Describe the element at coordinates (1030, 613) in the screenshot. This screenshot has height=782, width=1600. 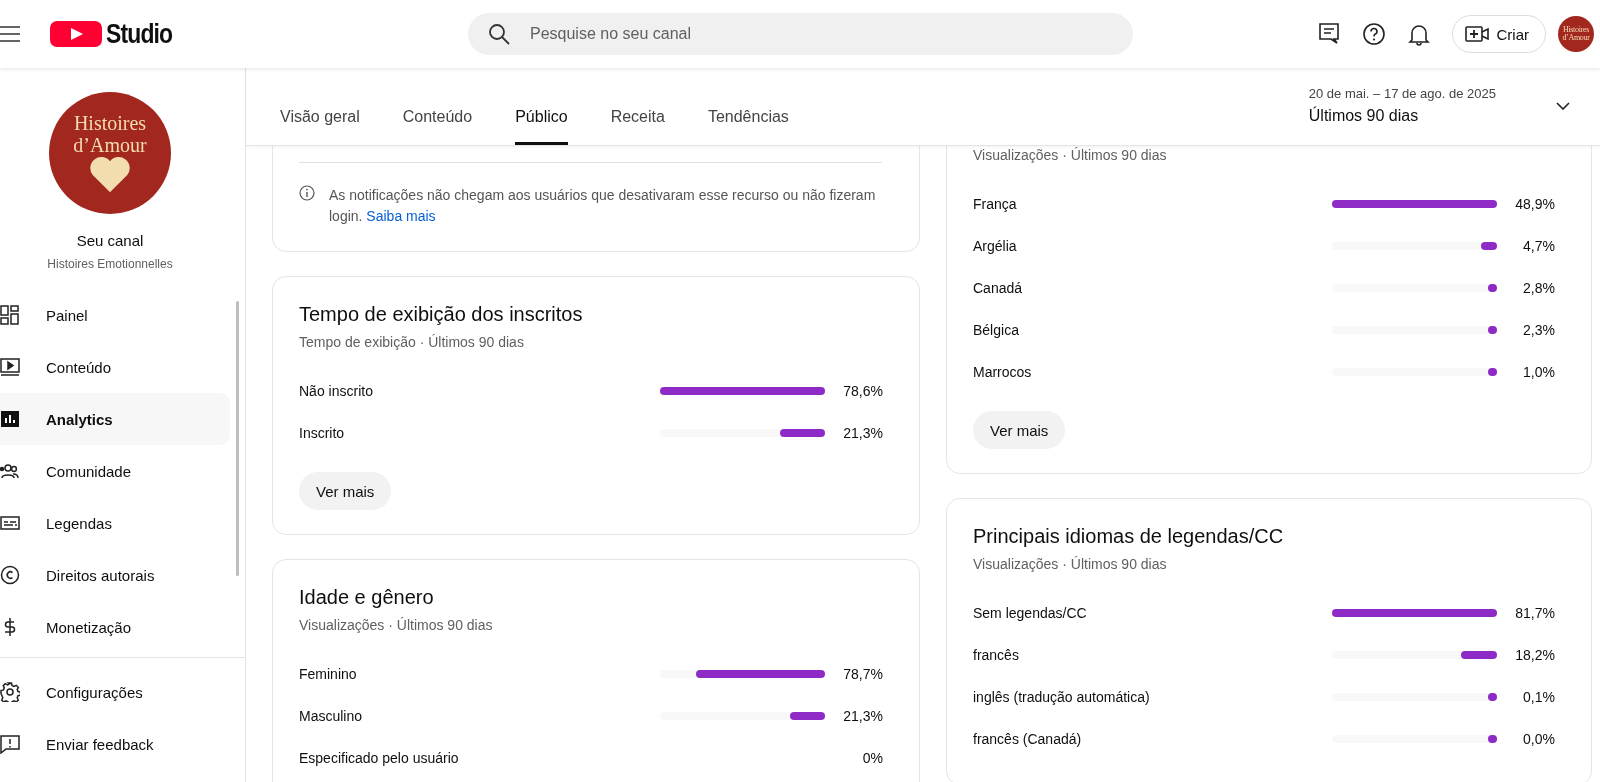
I see `row-label: Sem legendas/CC` at that location.